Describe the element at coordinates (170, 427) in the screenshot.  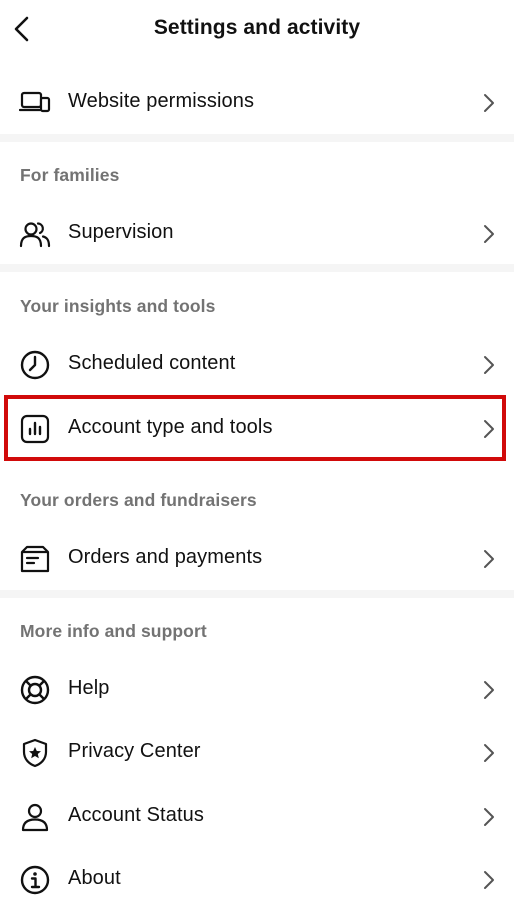
I see `row-label: Account type and tools` at that location.